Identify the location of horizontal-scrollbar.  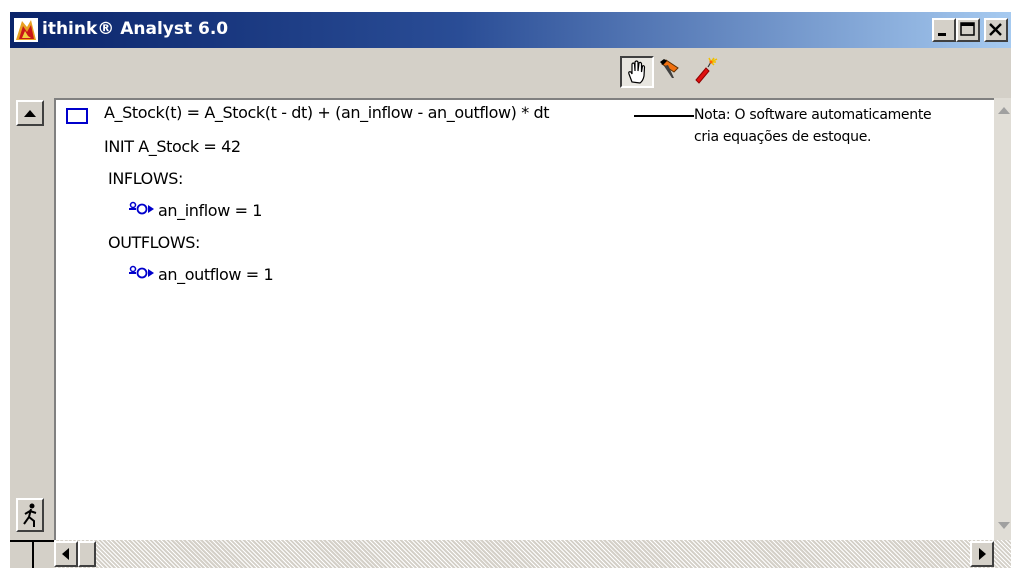
(532, 554).